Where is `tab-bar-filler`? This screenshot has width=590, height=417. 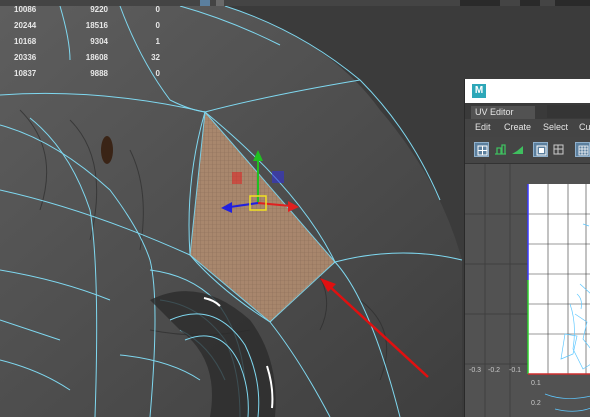
tab-bar-filler is located at coordinates (568, 111).